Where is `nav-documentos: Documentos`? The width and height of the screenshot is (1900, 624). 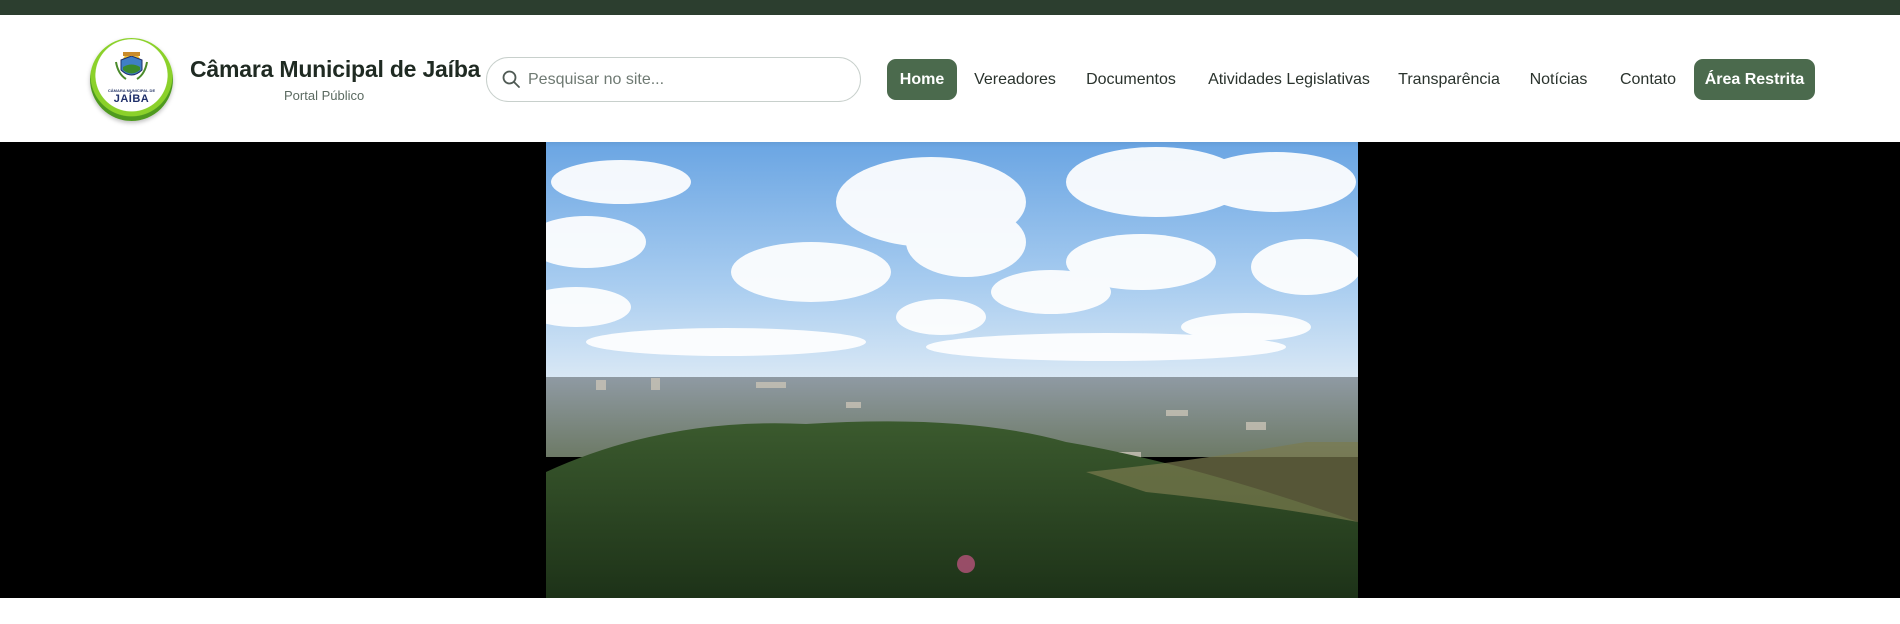 nav-documentos: Documentos is located at coordinates (1131, 79).